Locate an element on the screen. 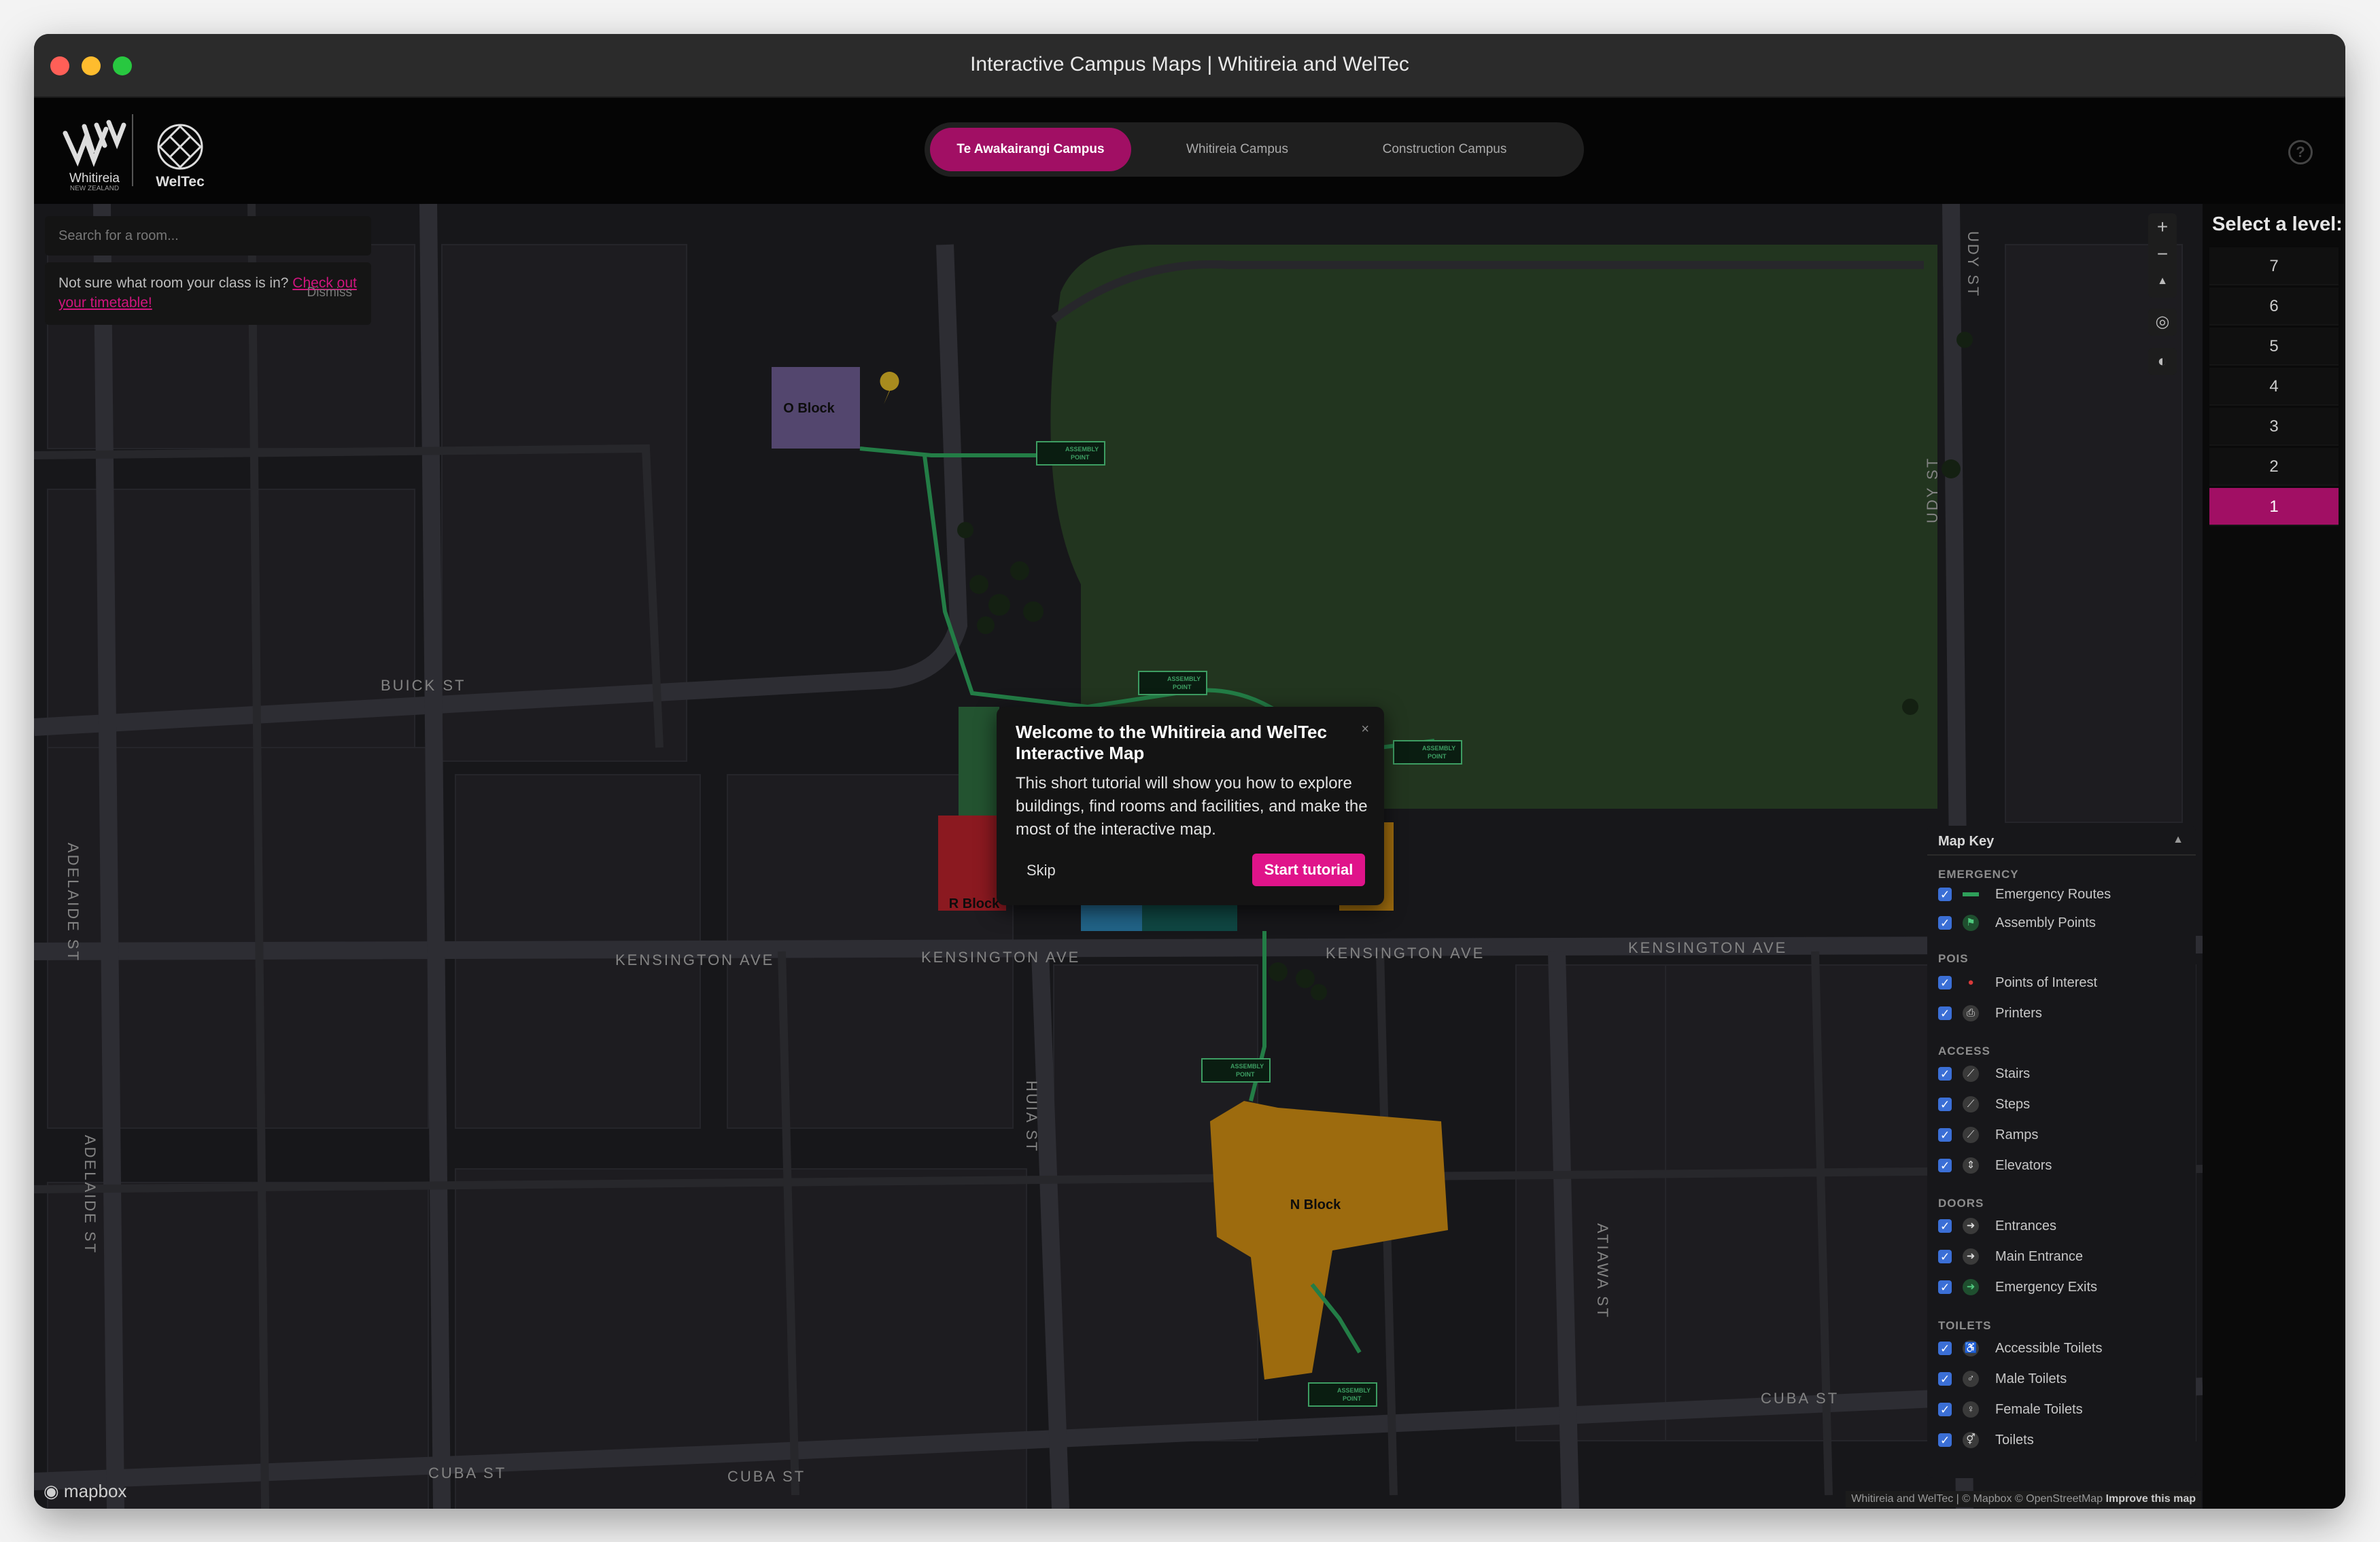 Image resolution: width=2380 pixels, height=1542 pixels. stairs-icon: ⟋ is located at coordinates (1971, 1074).